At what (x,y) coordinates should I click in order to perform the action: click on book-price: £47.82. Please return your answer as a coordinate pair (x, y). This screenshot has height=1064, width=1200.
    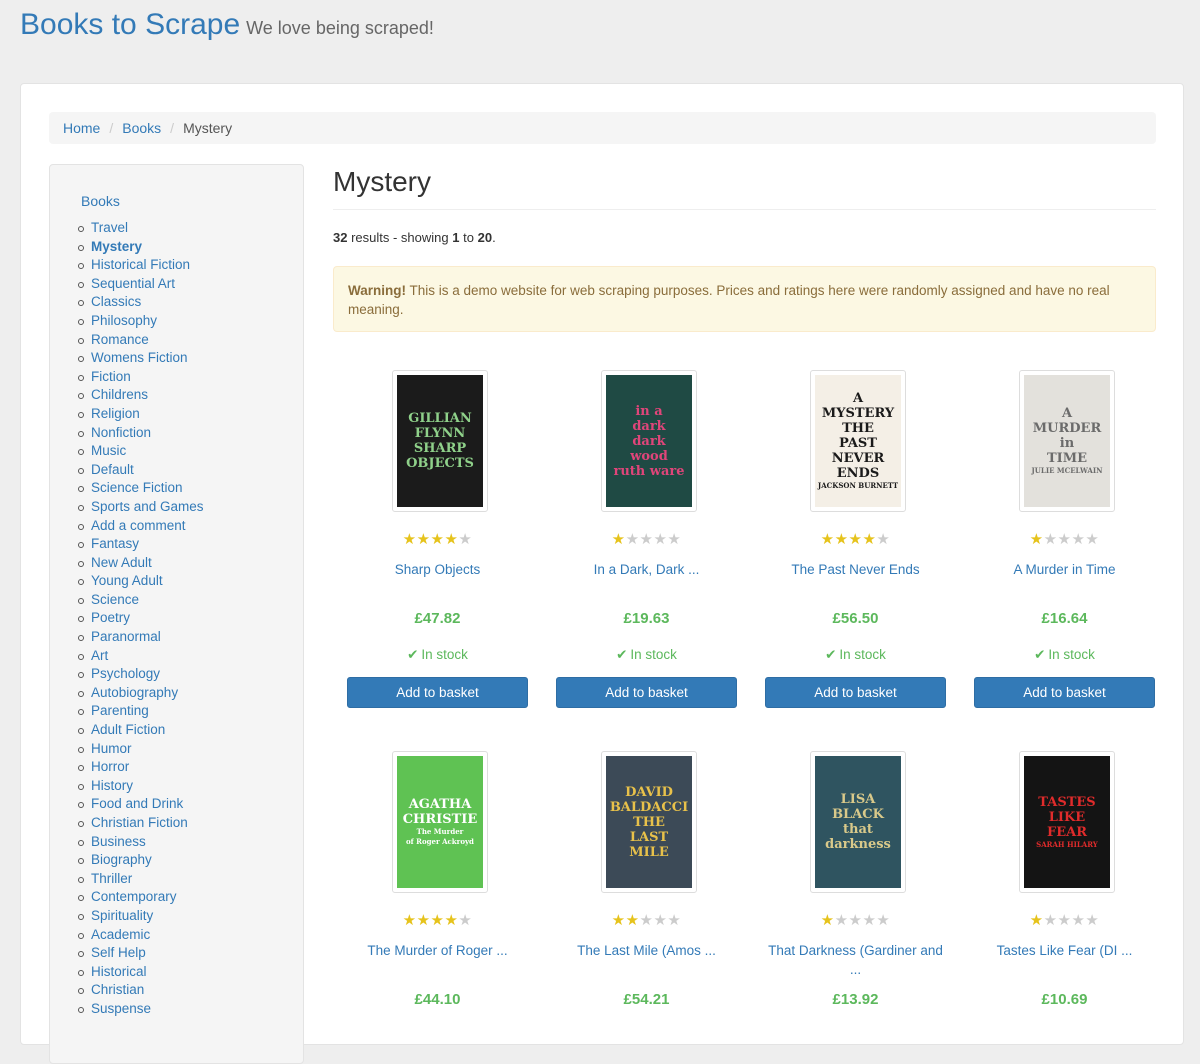
    Looking at the image, I should click on (437, 618).